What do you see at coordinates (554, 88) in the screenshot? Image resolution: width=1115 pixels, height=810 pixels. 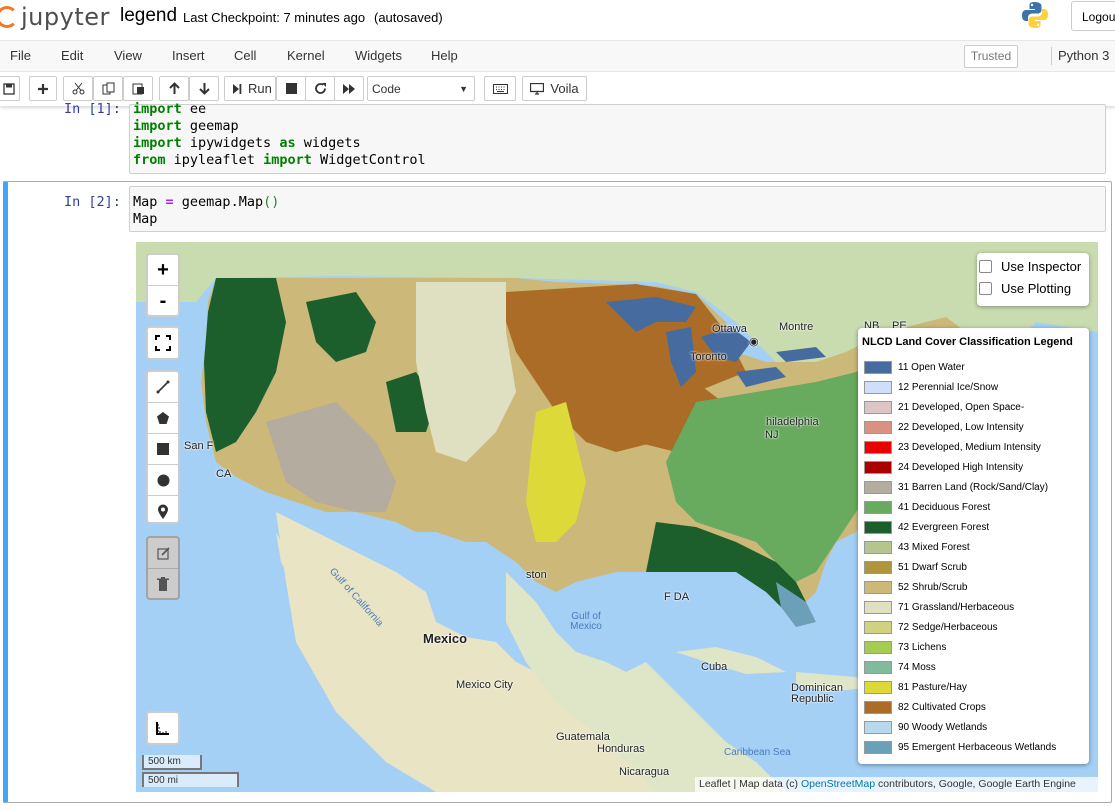 I see `voila-button: Voila` at bounding box center [554, 88].